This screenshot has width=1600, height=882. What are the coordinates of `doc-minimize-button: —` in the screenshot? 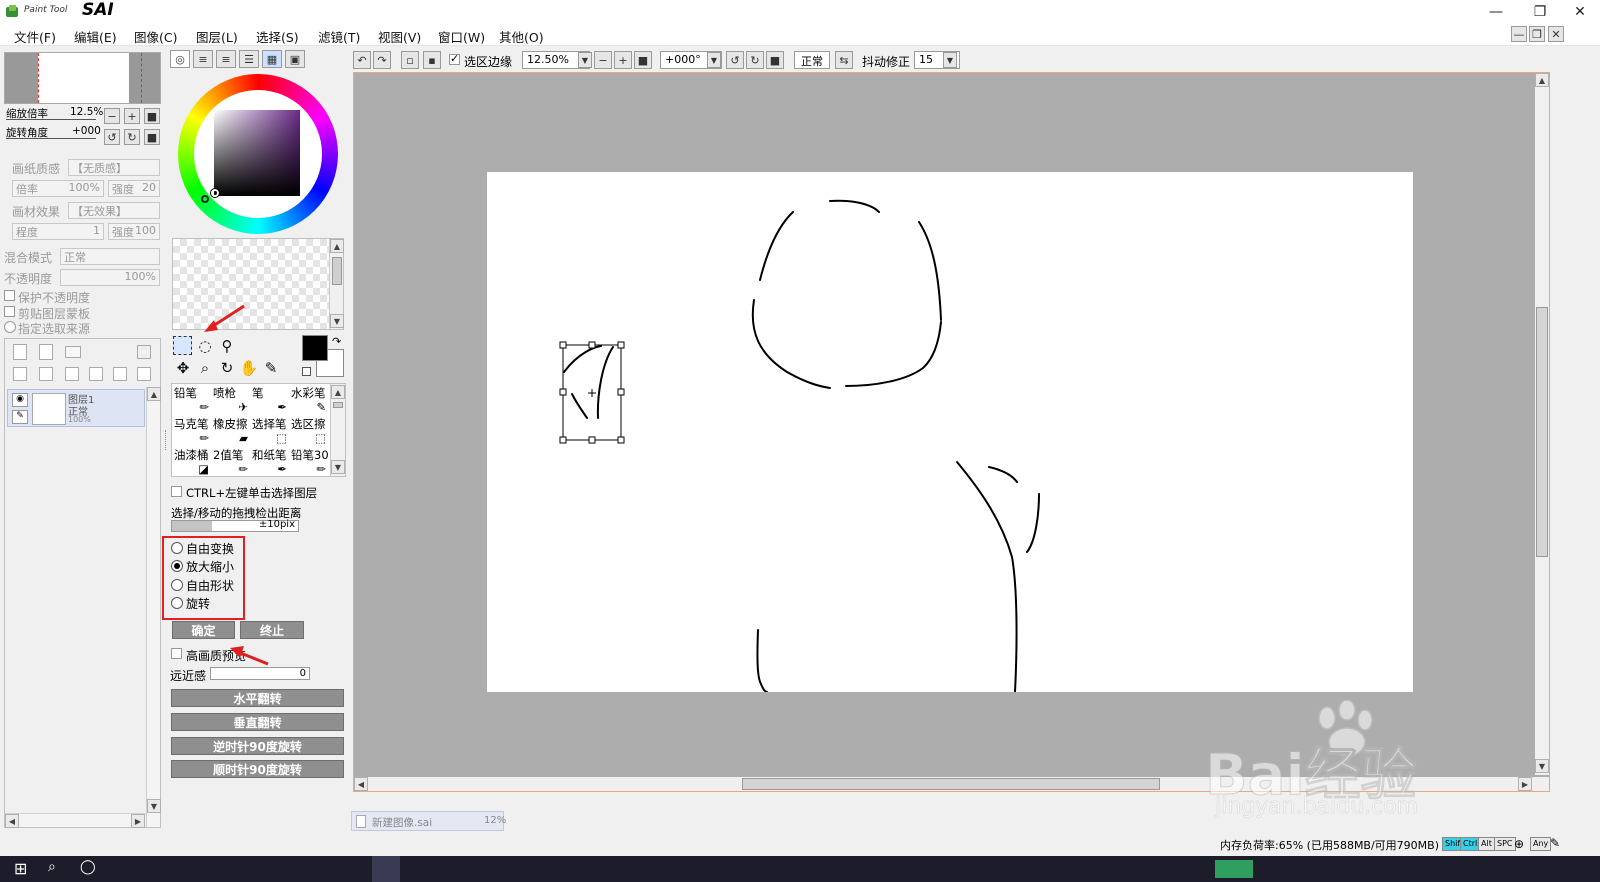 It's located at (1519, 34).